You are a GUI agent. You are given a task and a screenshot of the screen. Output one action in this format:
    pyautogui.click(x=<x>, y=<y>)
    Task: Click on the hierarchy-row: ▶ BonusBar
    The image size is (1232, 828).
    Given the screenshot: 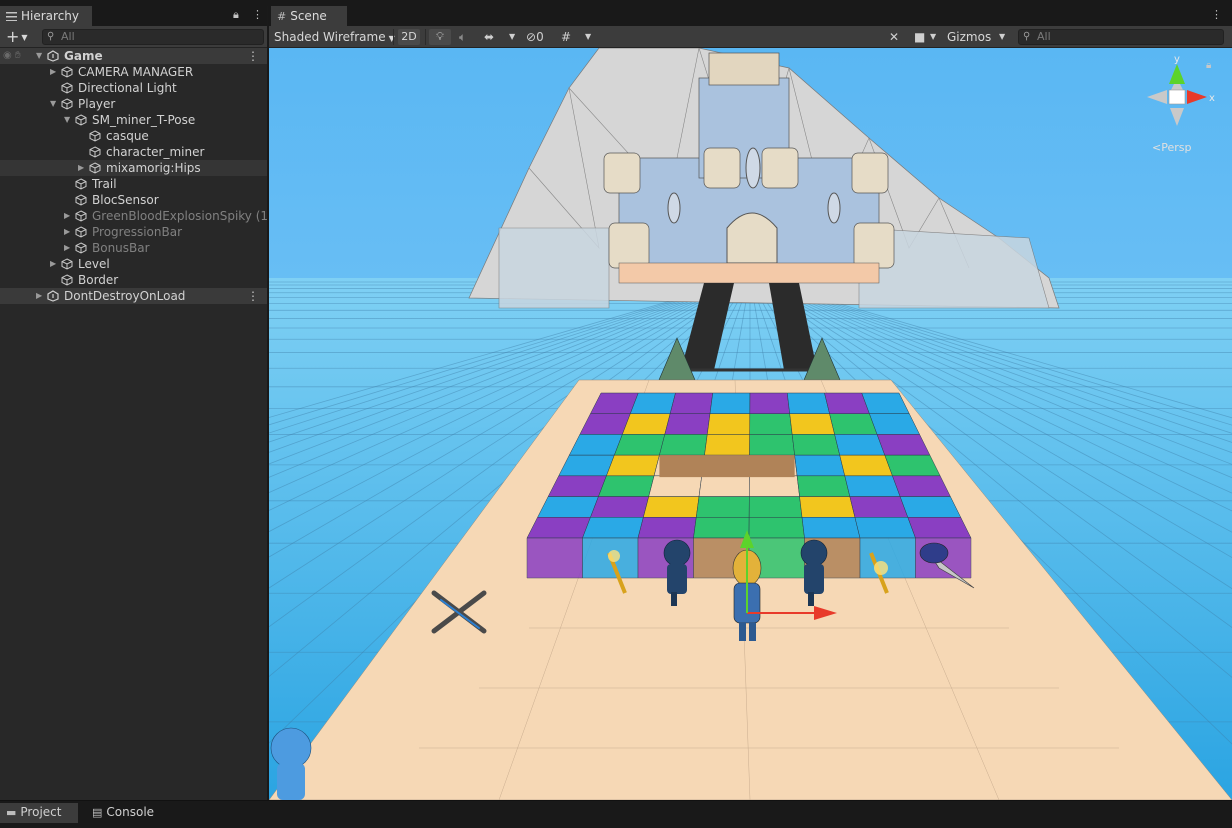 What is the action you would take?
    pyautogui.click(x=133, y=248)
    